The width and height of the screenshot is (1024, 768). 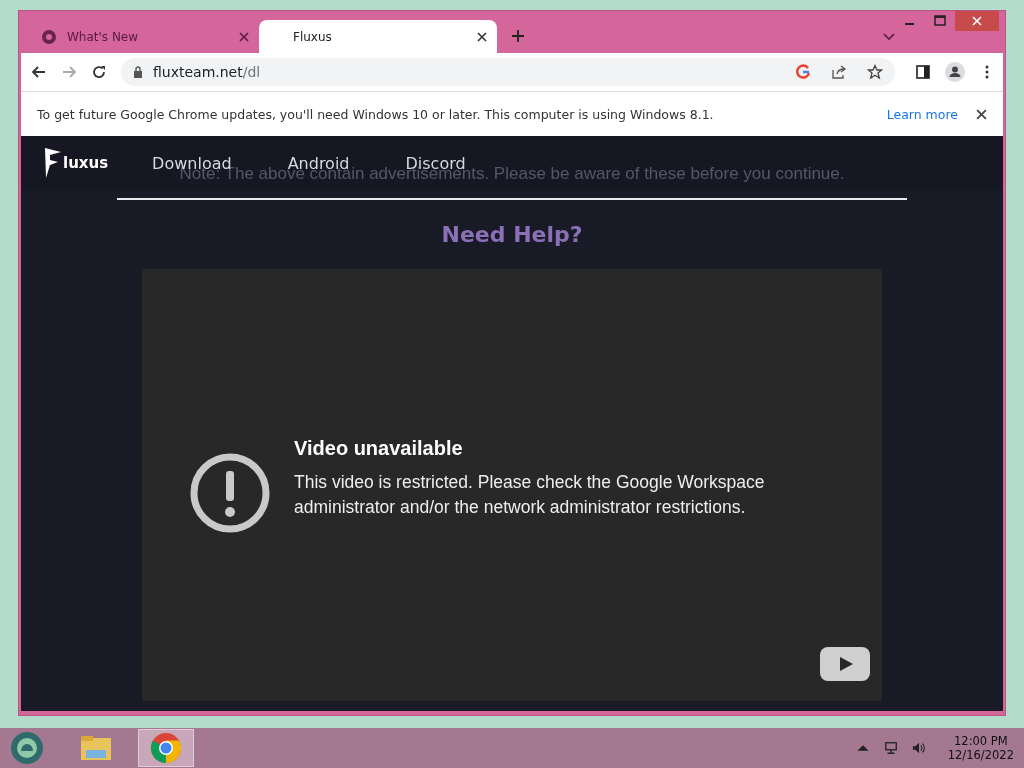 What do you see at coordinates (845, 664) in the screenshot?
I see `play-button-icon` at bounding box center [845, 664].